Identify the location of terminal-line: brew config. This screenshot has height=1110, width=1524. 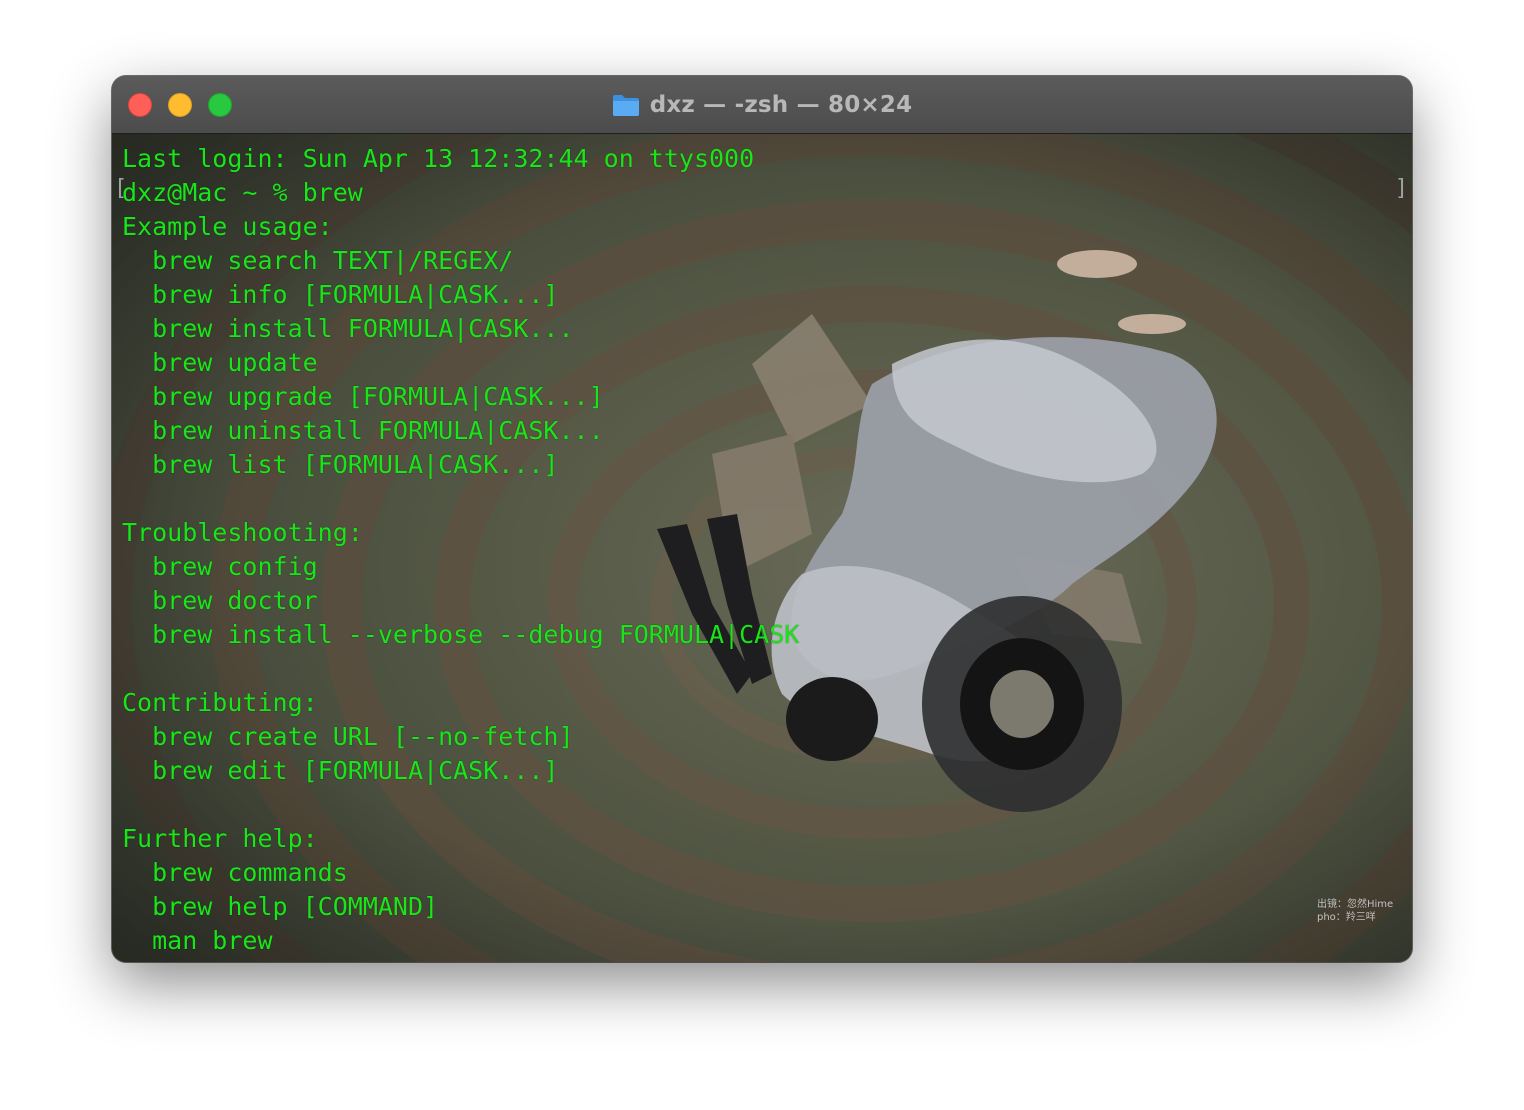
(220, 566).